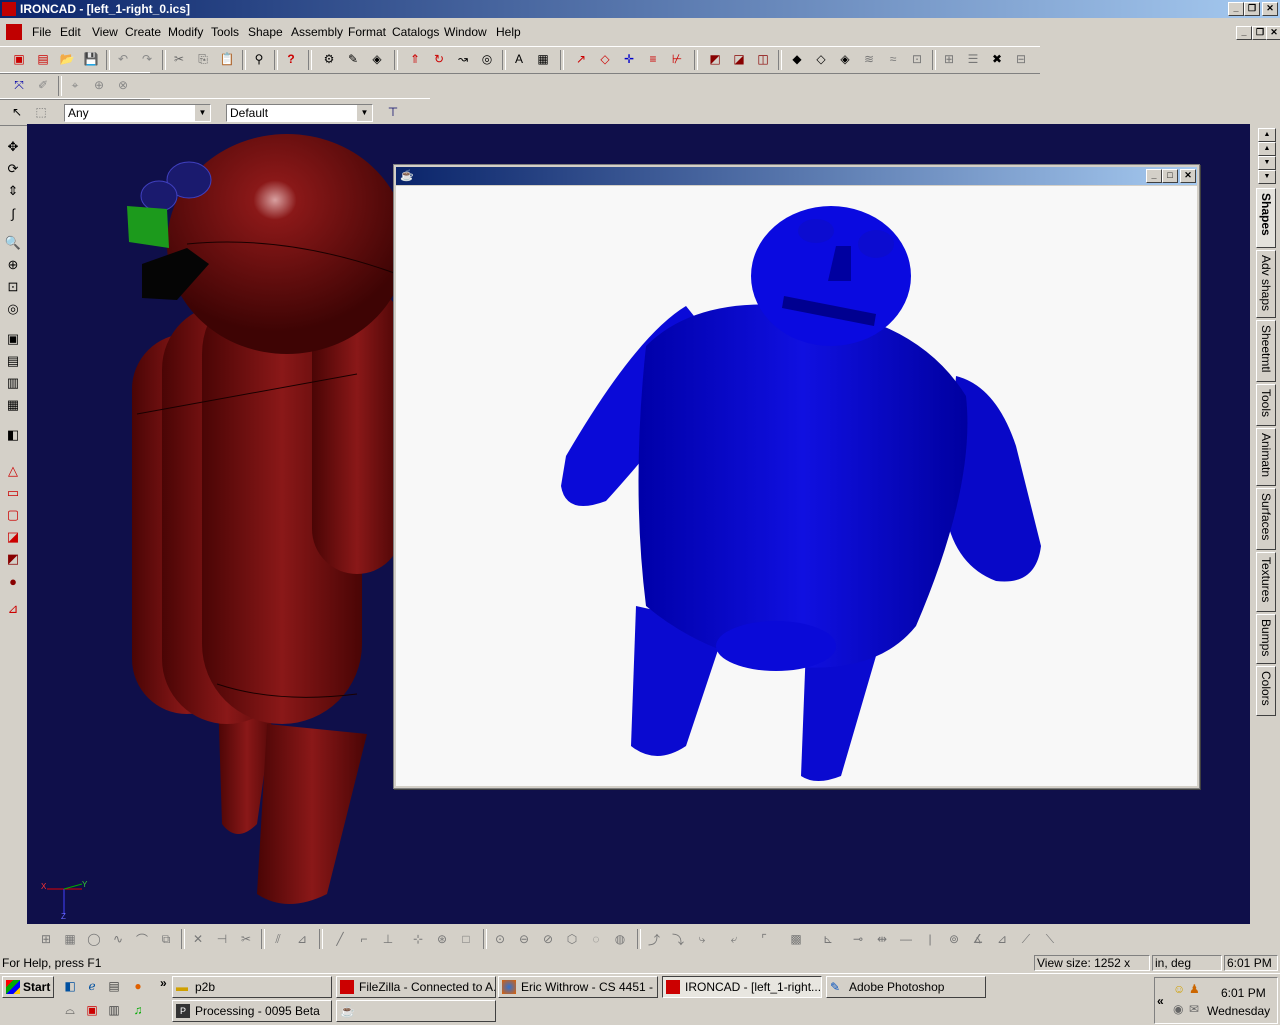  What do you see at coordinates (13, 471) in the screenshot?
I see `sketch-icon: △` at bounding box center [13, 471].